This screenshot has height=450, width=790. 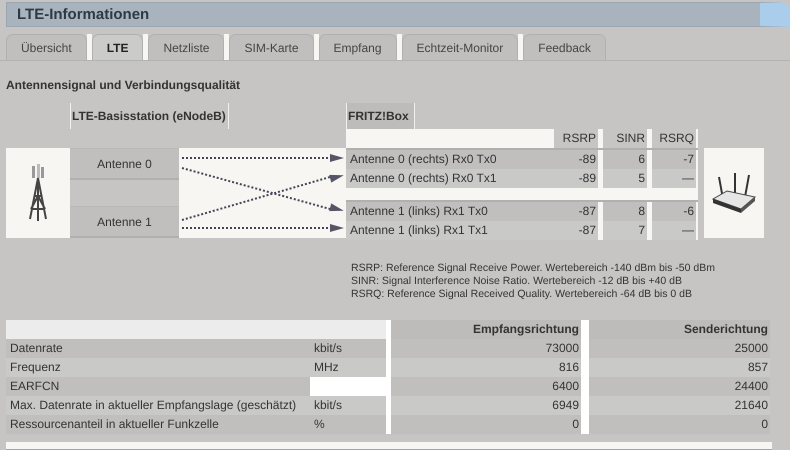 What do you see at coordinates (348, 424) in the screenshot?
I see `table-cell: %` at bounding box center [348, 424].